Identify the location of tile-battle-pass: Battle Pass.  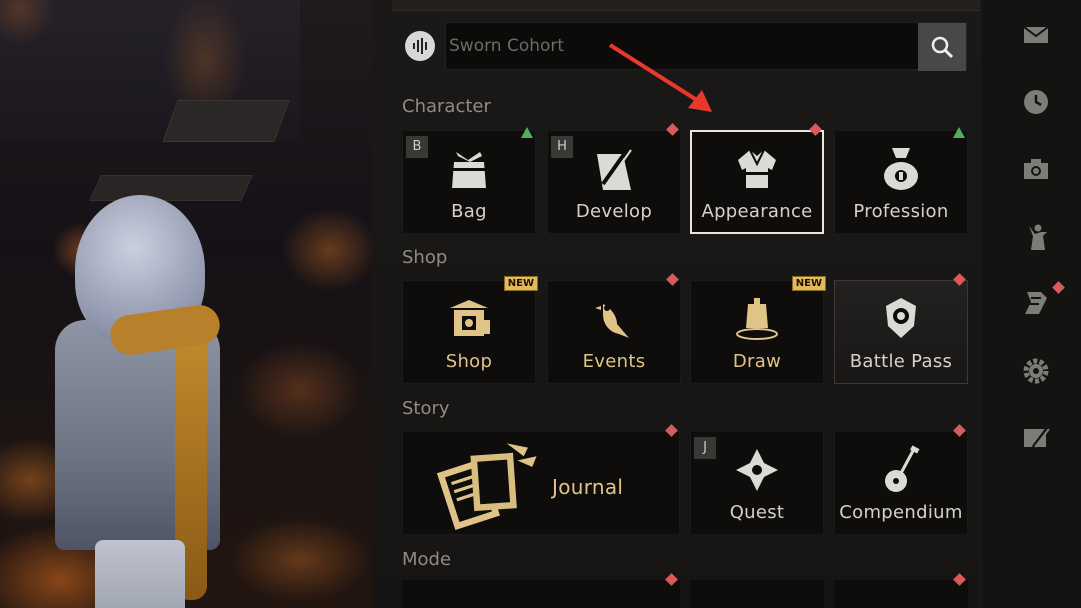
(901, 328).